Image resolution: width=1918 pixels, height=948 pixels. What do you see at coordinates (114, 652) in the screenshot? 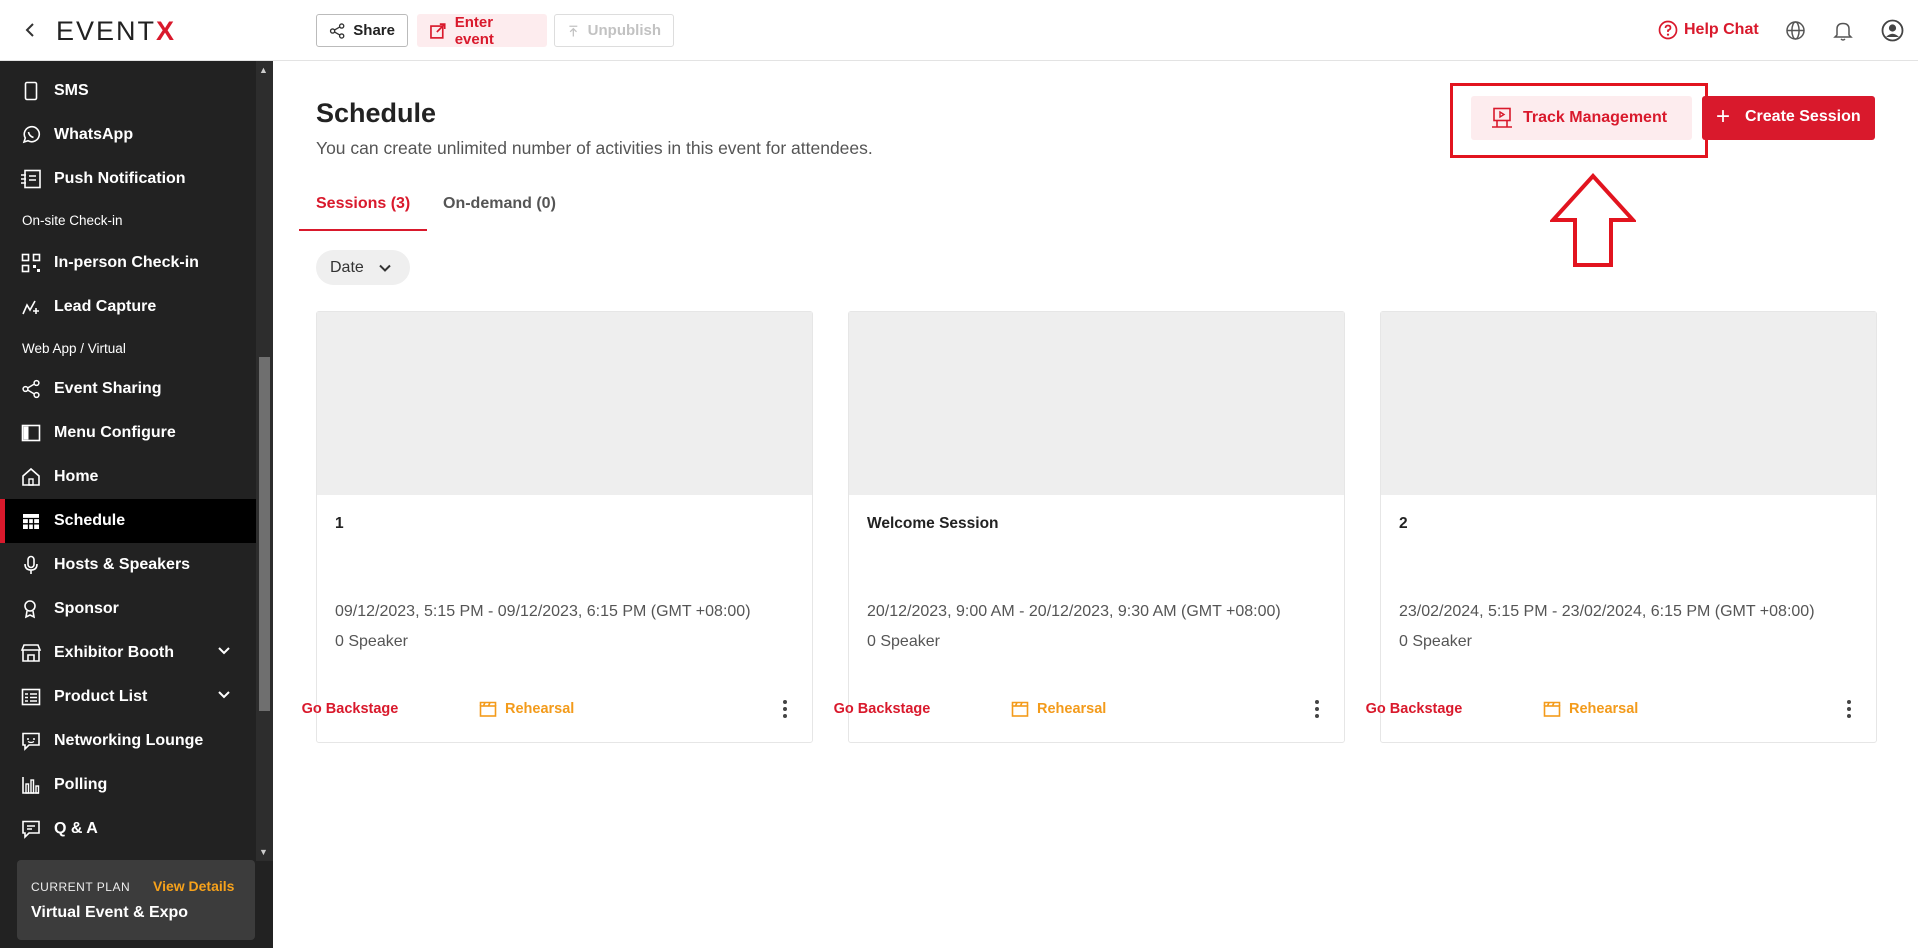
I see `sidebar-item-label: Exhibitor Booth` at bounding box center [114, 652].